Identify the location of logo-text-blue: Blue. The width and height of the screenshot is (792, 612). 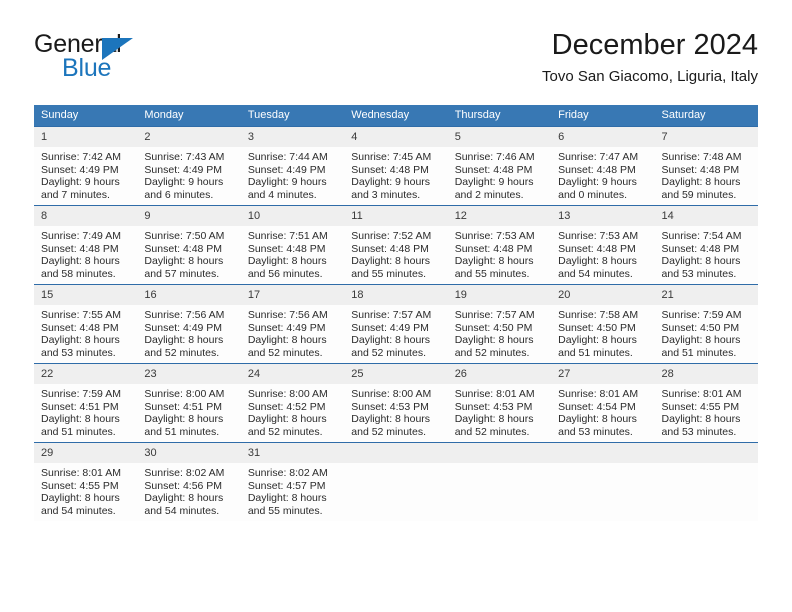
(87, 68).